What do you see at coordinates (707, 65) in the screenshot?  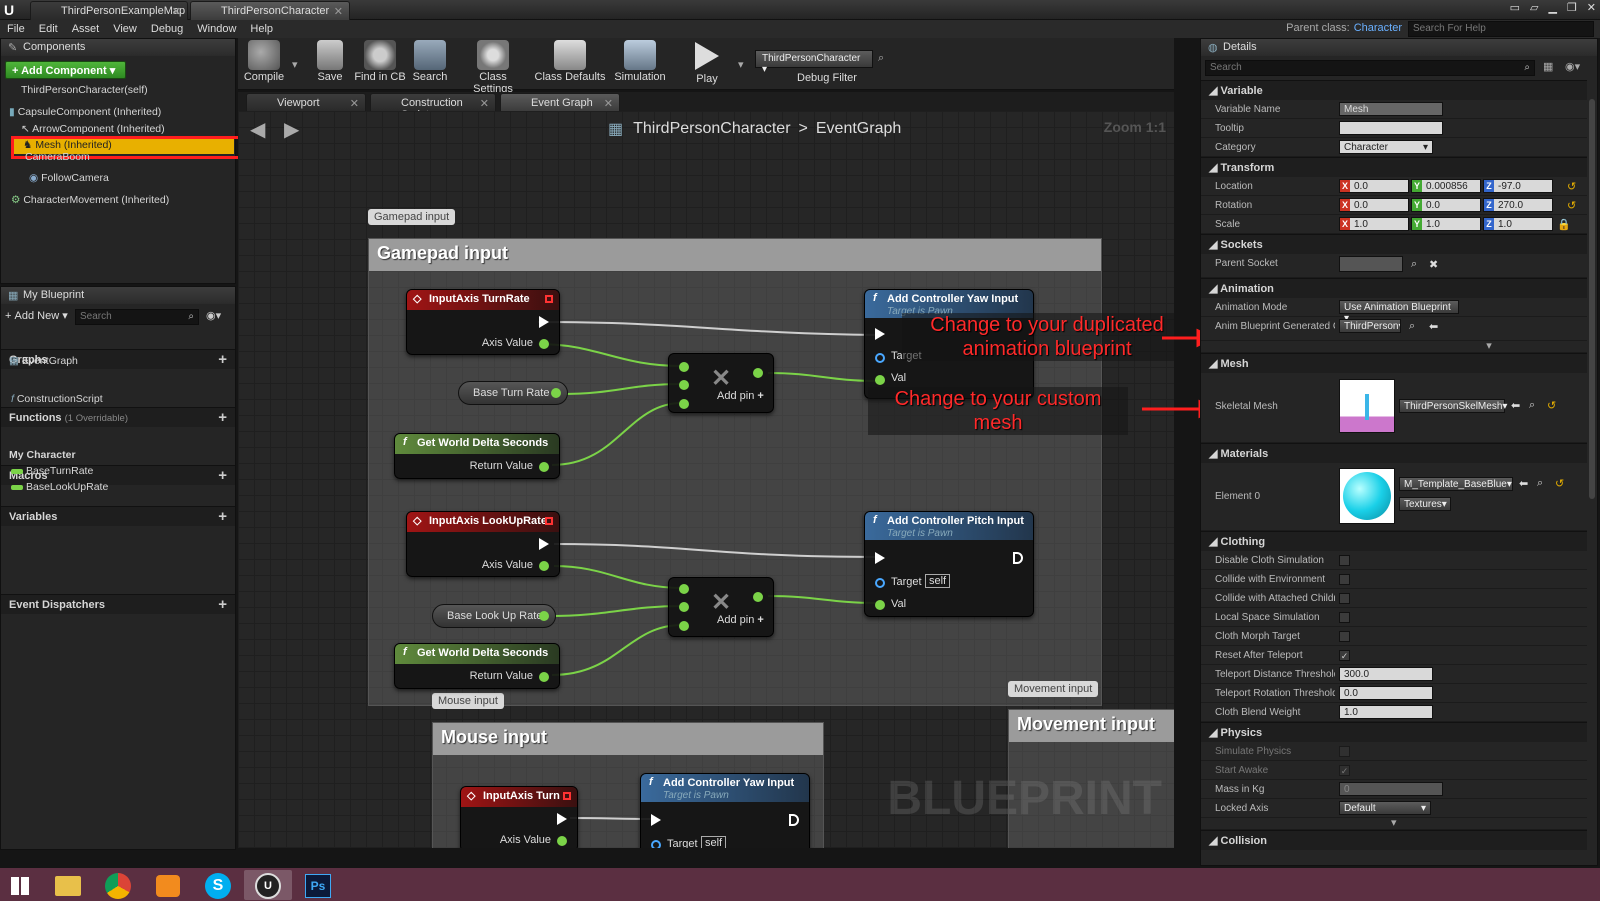 I see `play-button: Play` at bounding box center [707, 65].